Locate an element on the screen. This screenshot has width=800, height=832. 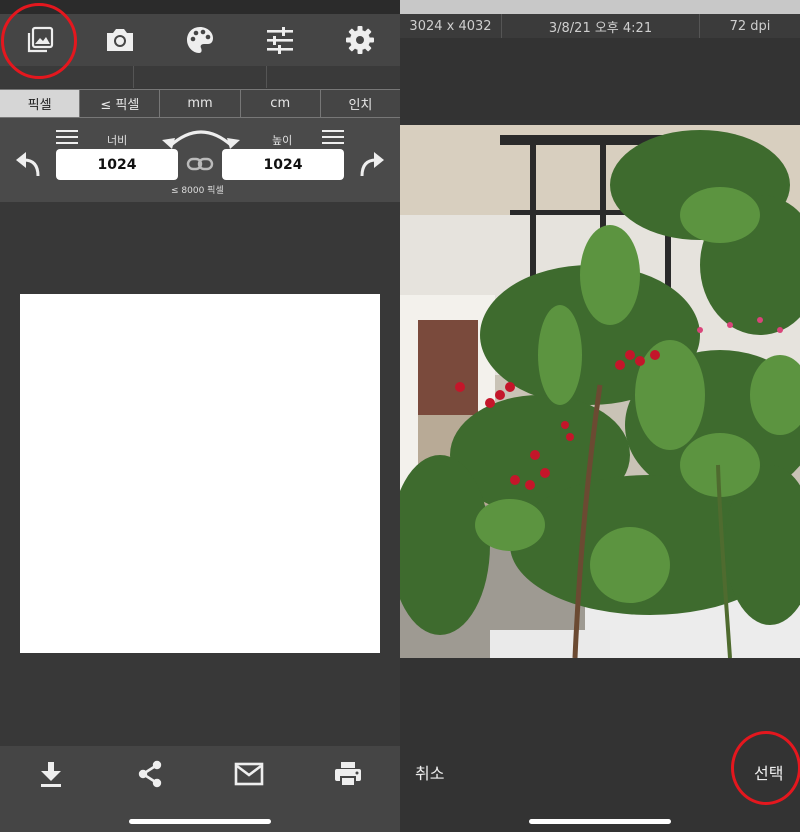
gallery-button is located at coordinates (40, 40).